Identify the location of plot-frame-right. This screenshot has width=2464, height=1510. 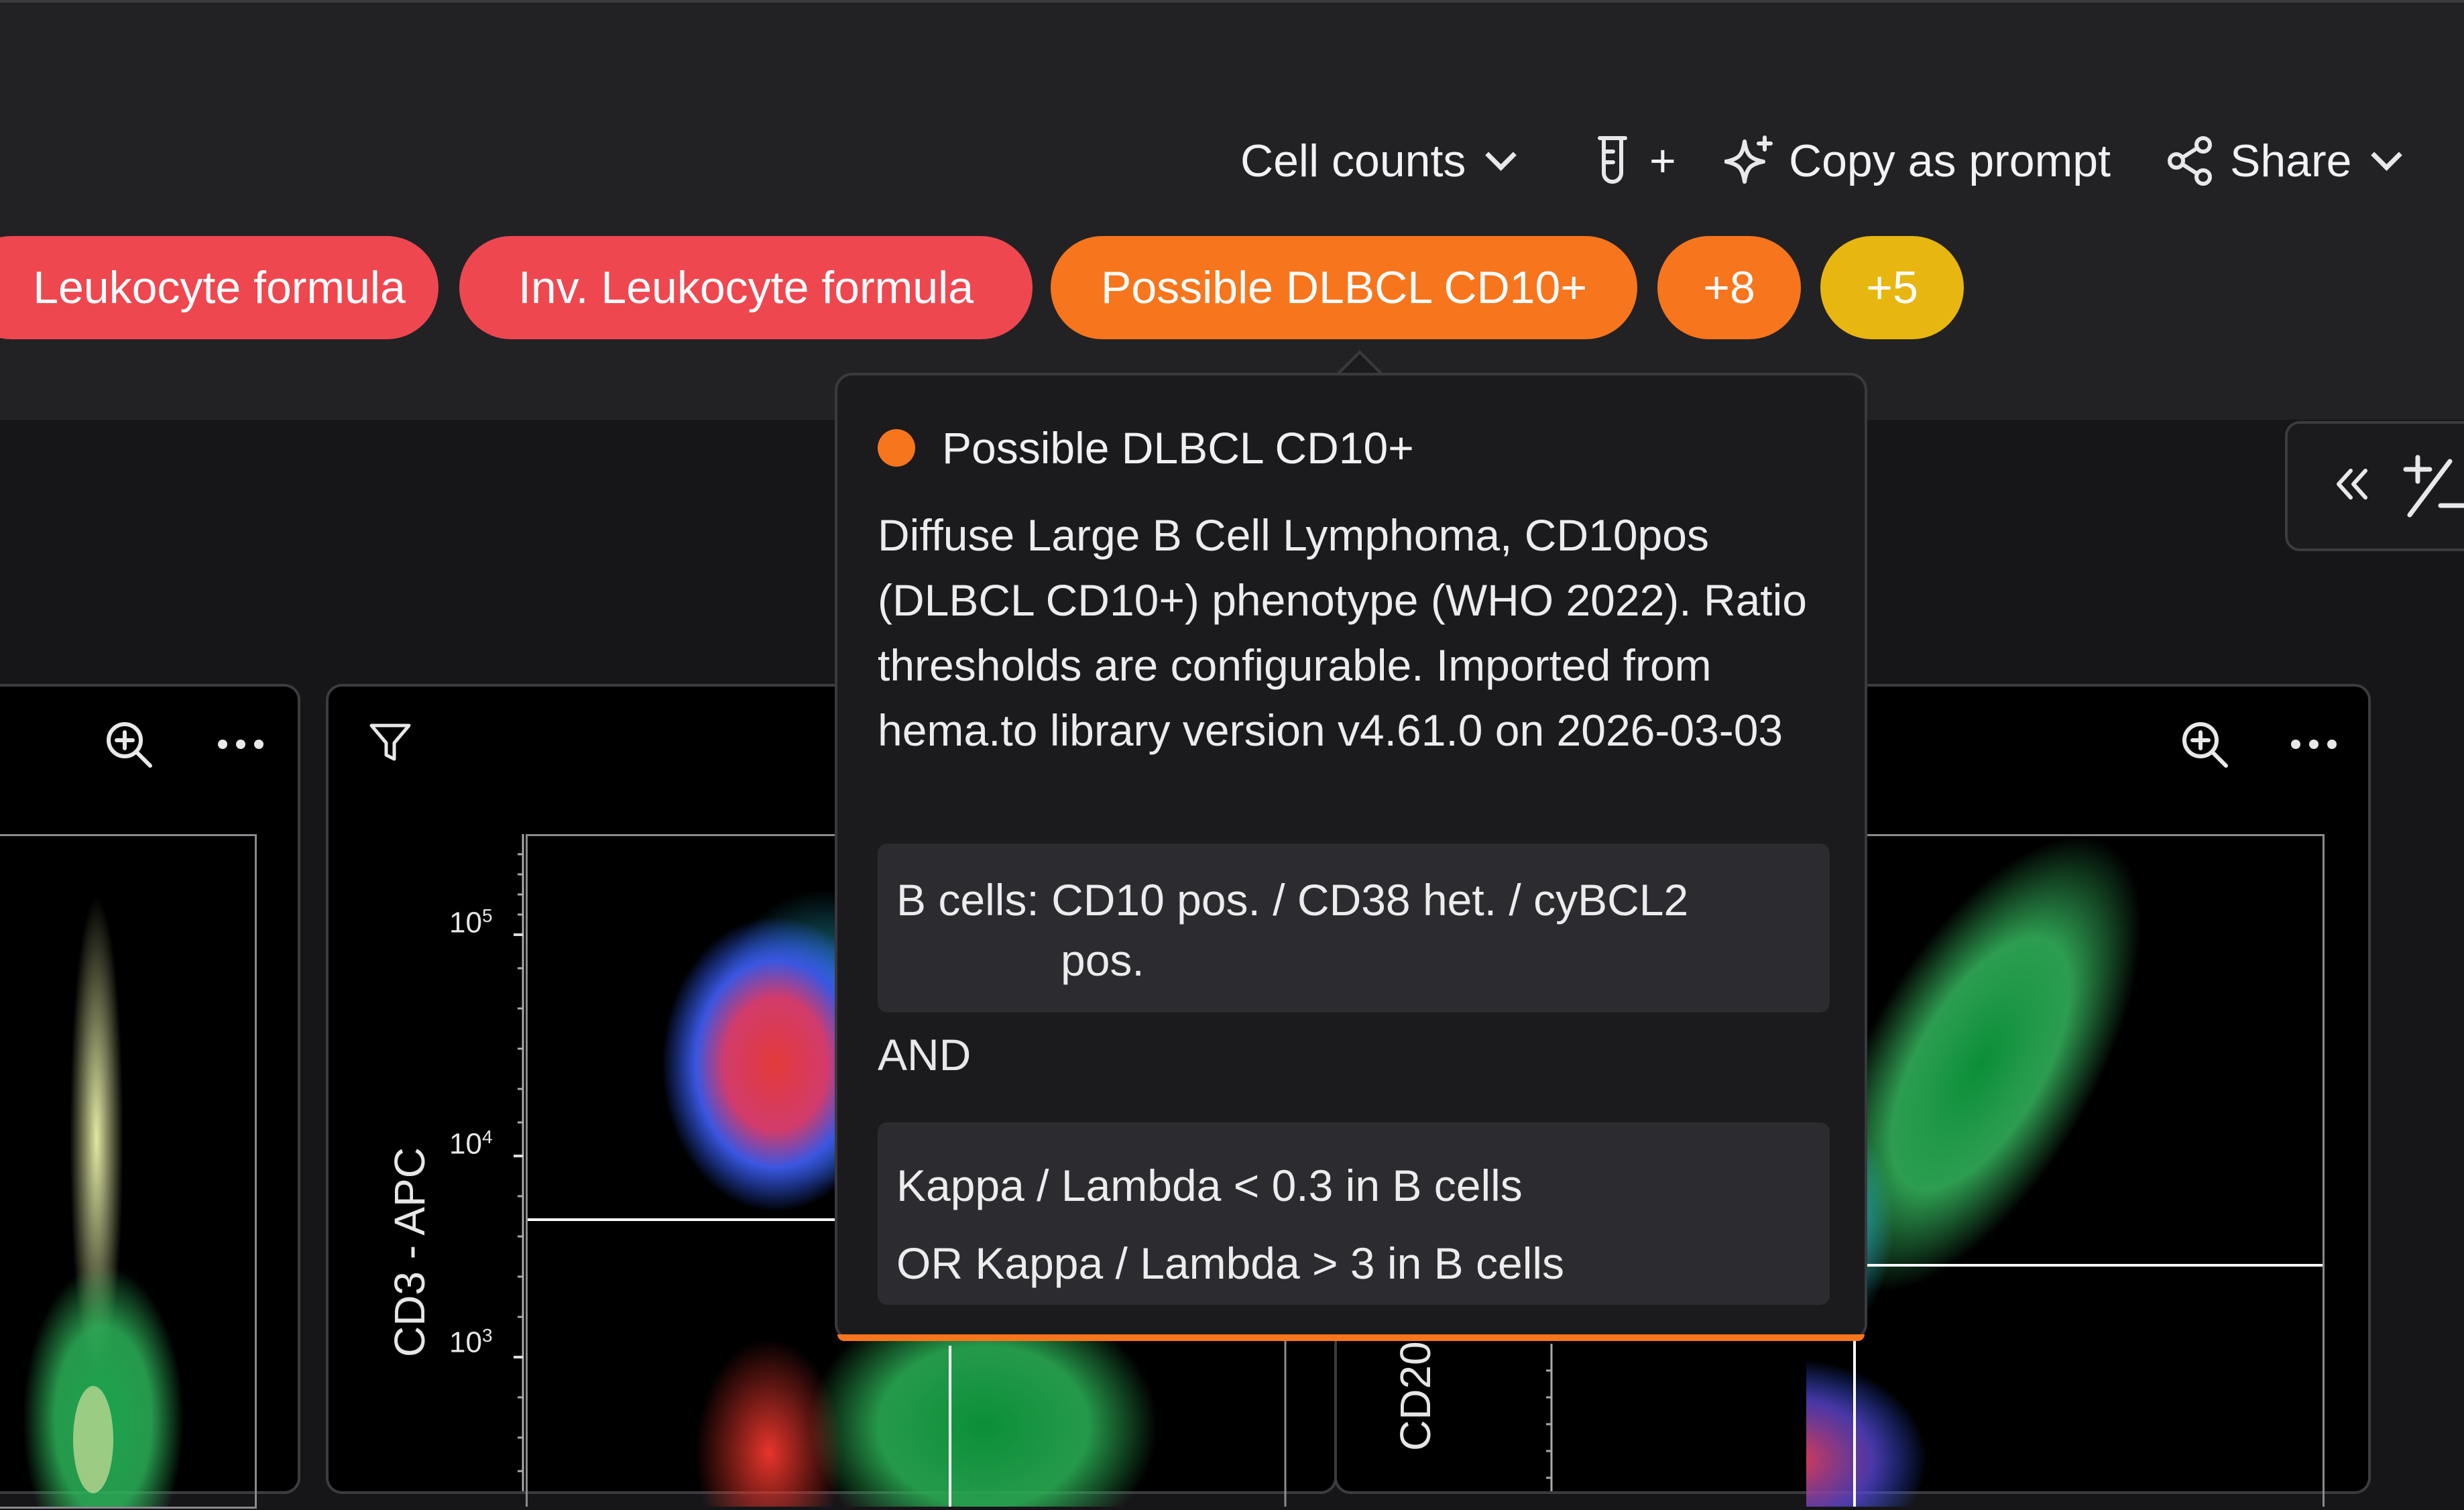
(1992, 1172).